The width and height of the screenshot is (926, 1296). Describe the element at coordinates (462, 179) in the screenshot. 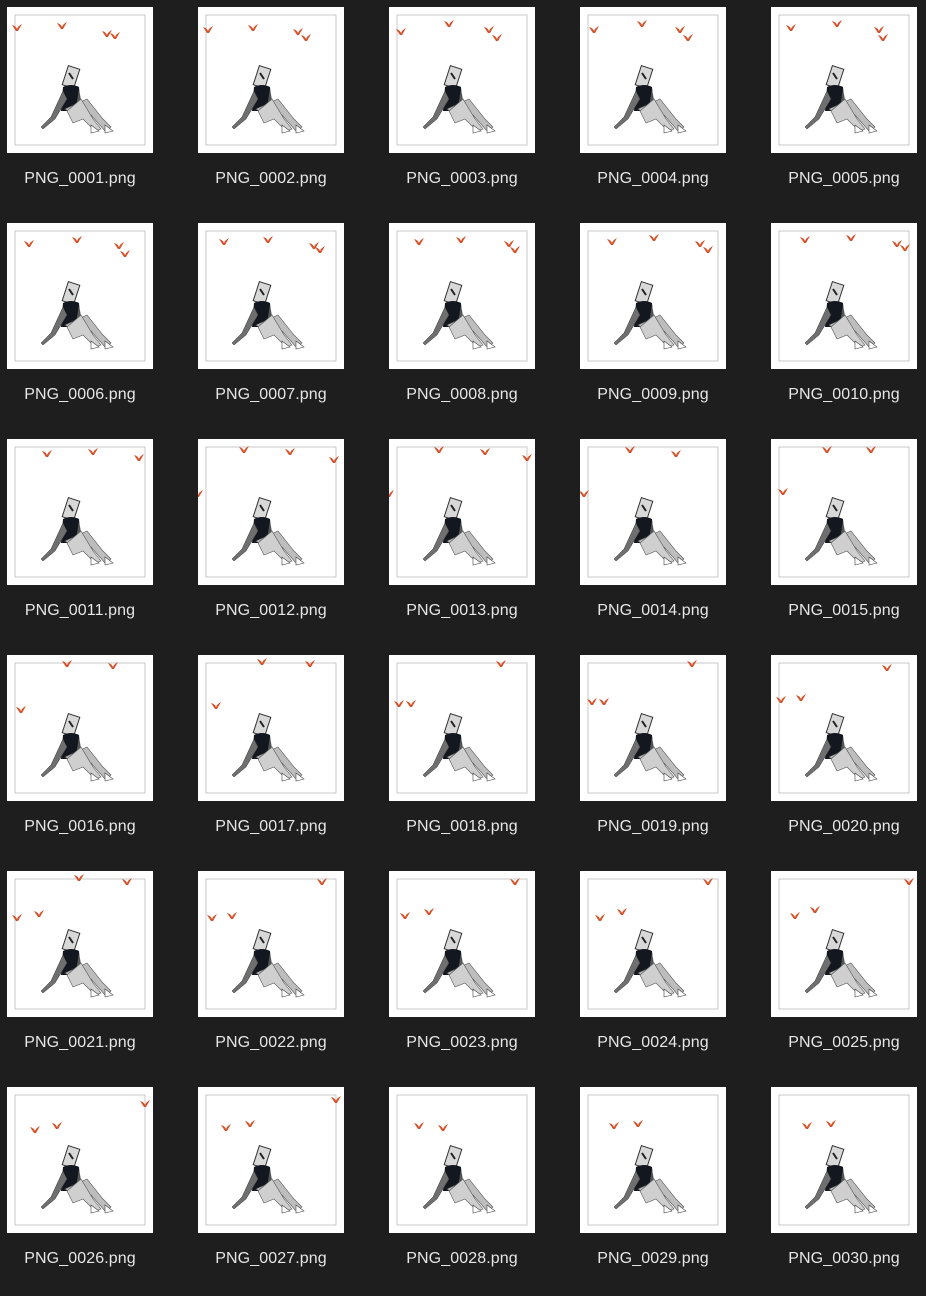

I see `file-name-label: PNG_0003.png` at that location.